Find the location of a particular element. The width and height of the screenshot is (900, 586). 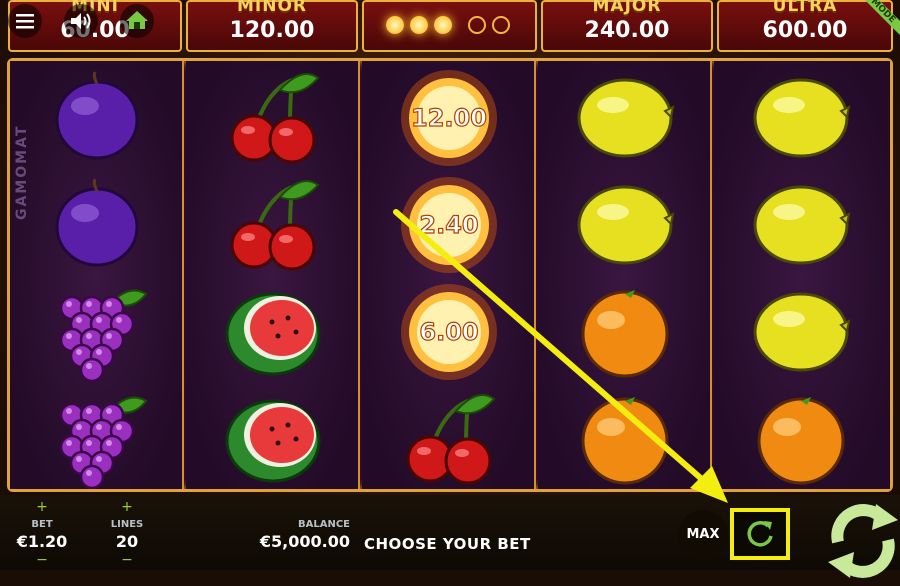

balance-value: €5,000.00 is located at coordinates (304, 541).